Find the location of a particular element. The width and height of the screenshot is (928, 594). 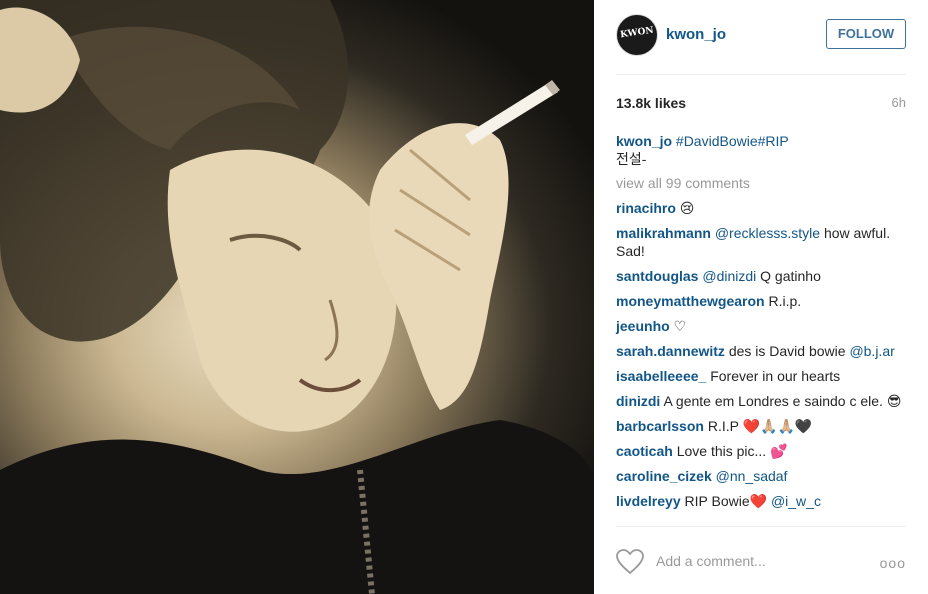

comment-text: des is David bowie is located at coordinates (787, 351).